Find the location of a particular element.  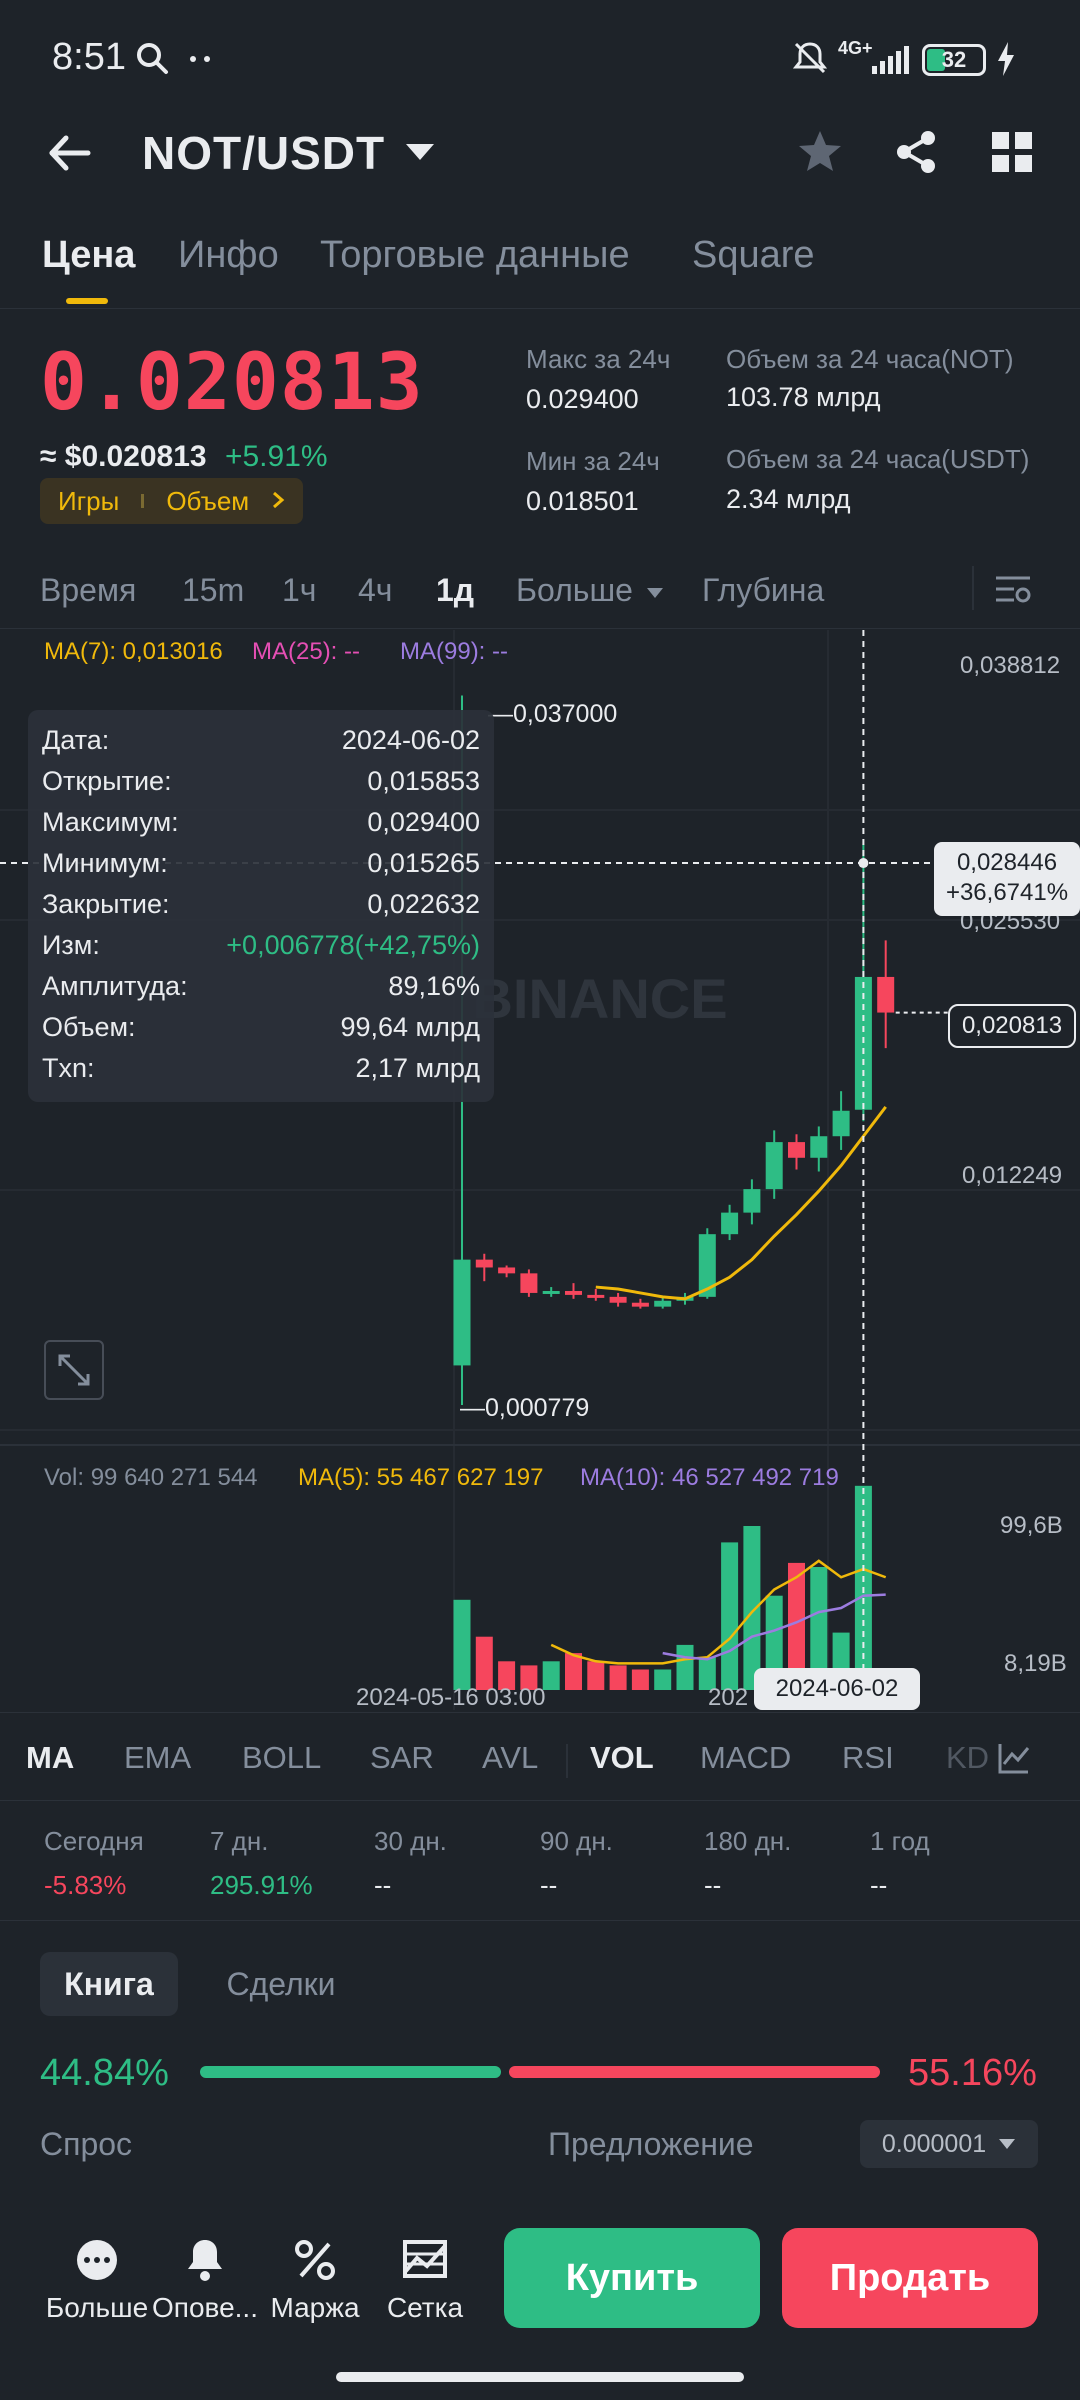

status-time: 8:51 is located at coordinates (89, 57).